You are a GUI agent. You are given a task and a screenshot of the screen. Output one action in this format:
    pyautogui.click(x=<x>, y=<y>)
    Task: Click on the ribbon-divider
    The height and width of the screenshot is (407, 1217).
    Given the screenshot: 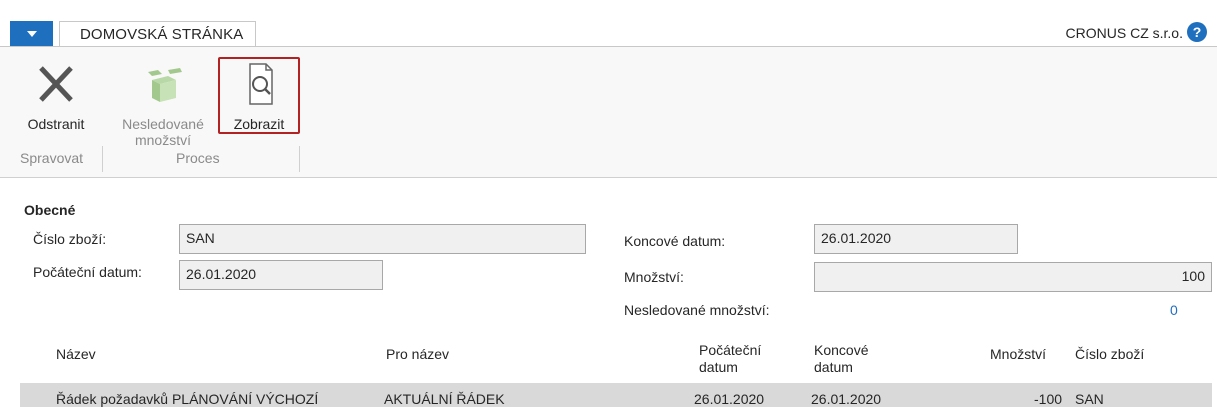 What is the action you would take?
    pyautogui.click(x=608, y=177)
    